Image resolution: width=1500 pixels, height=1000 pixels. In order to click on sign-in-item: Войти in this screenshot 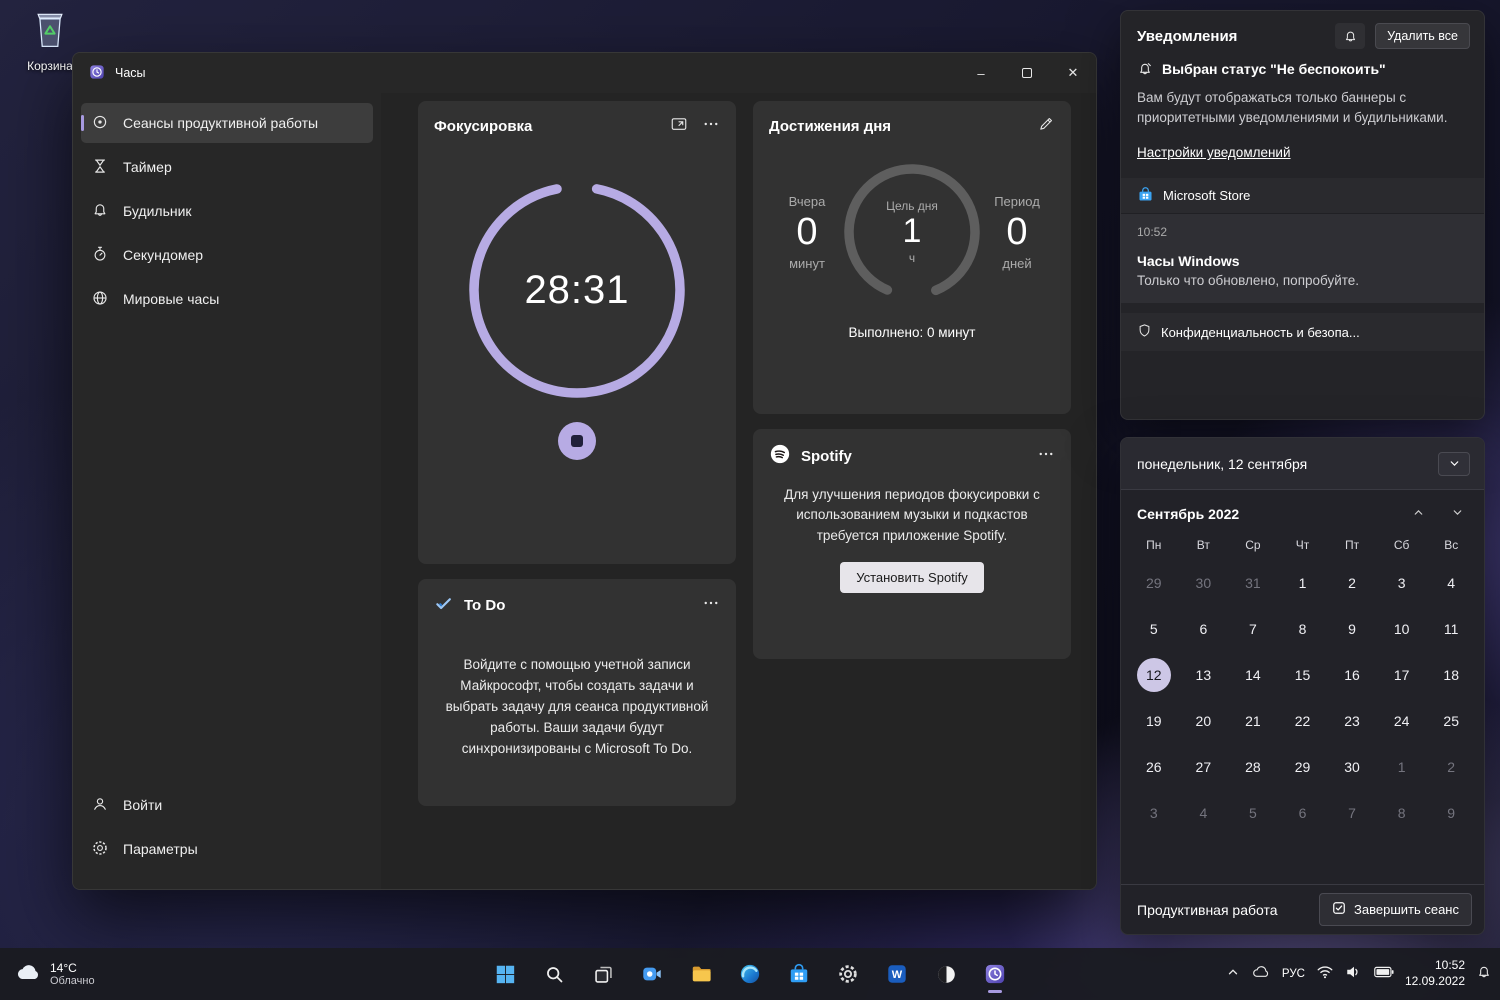, I will do `click(227, 805)`.